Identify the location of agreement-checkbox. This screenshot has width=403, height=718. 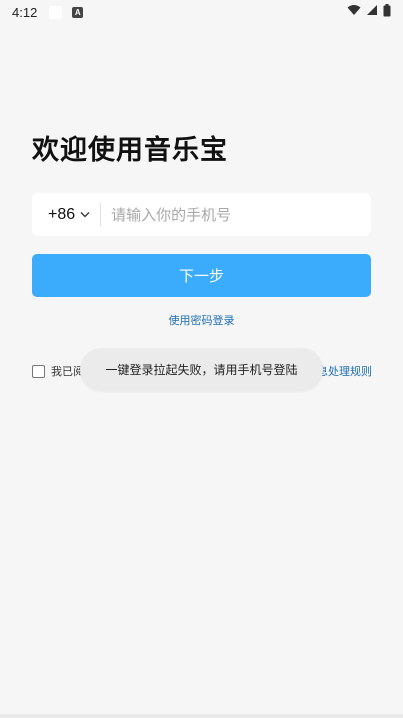
(38, 371).